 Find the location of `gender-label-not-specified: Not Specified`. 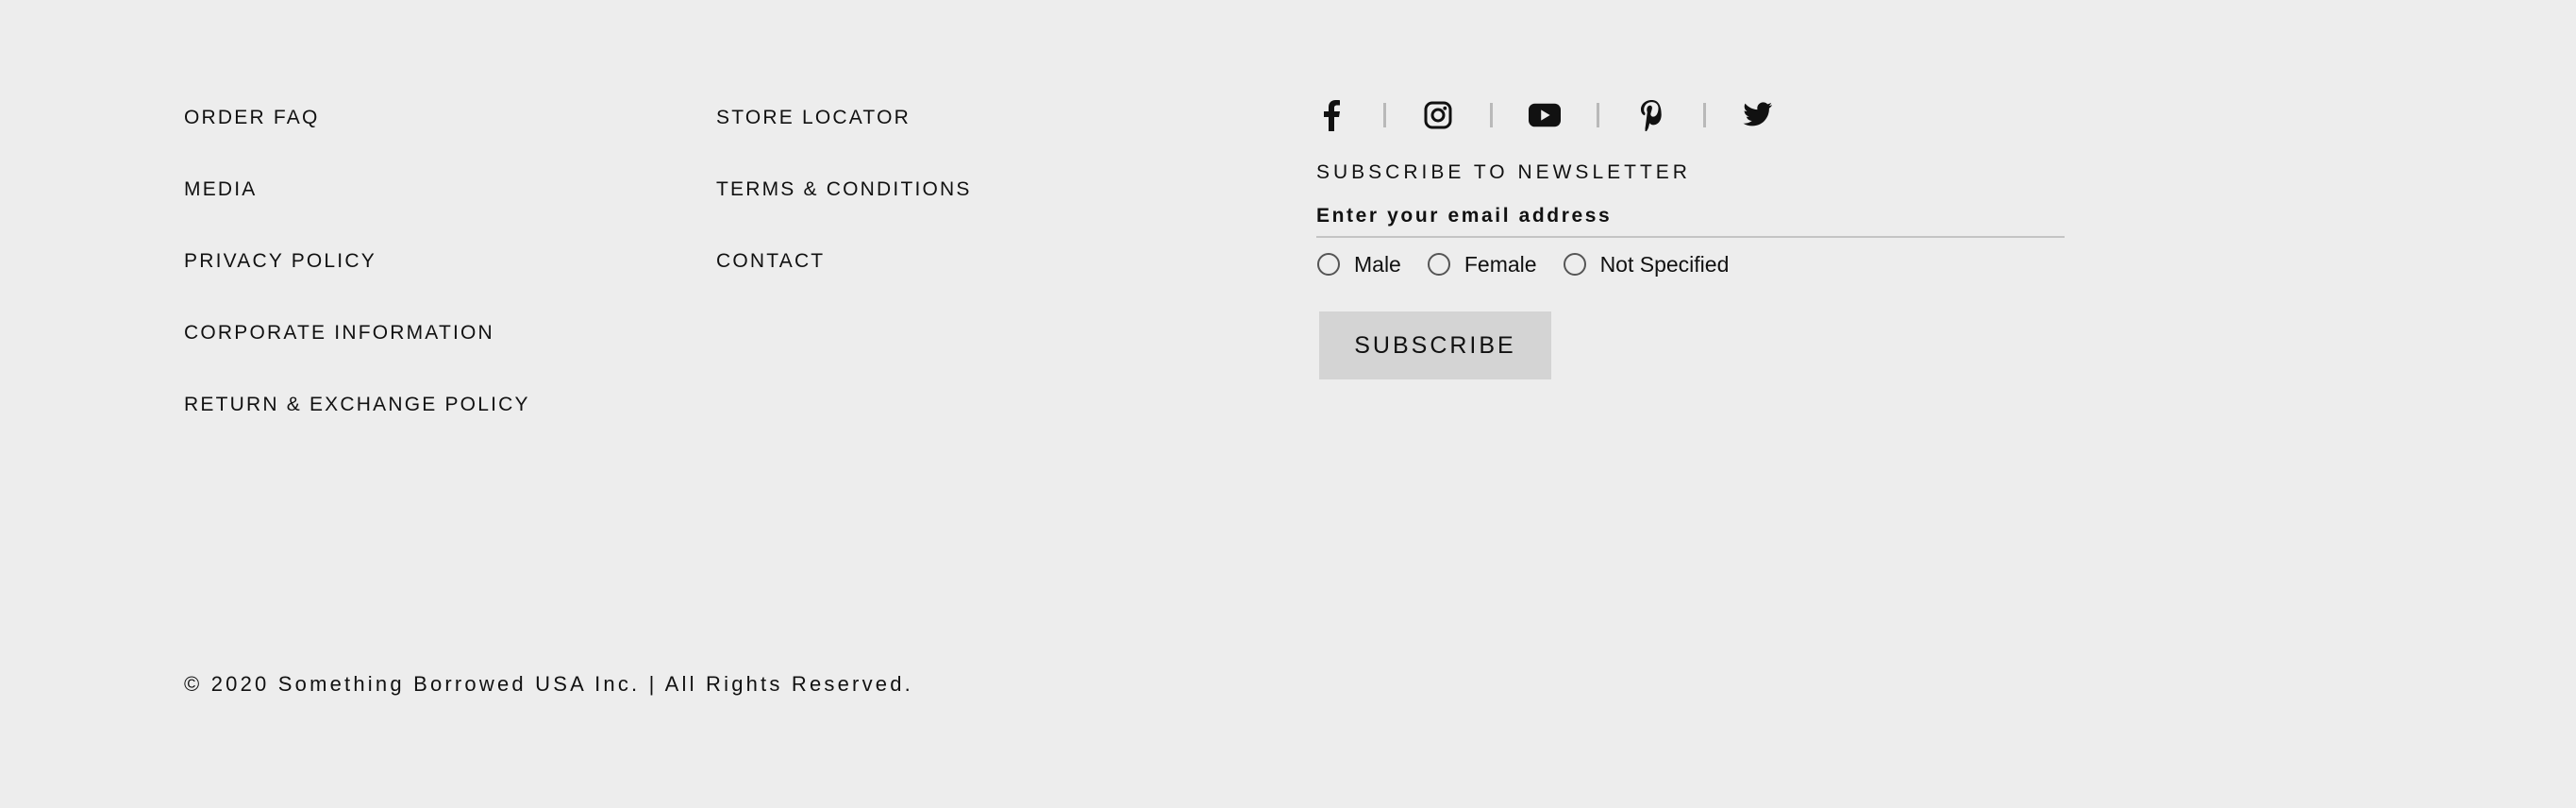

gender-label-not-specified: Not Specified is located at coordinates (1664, 264).